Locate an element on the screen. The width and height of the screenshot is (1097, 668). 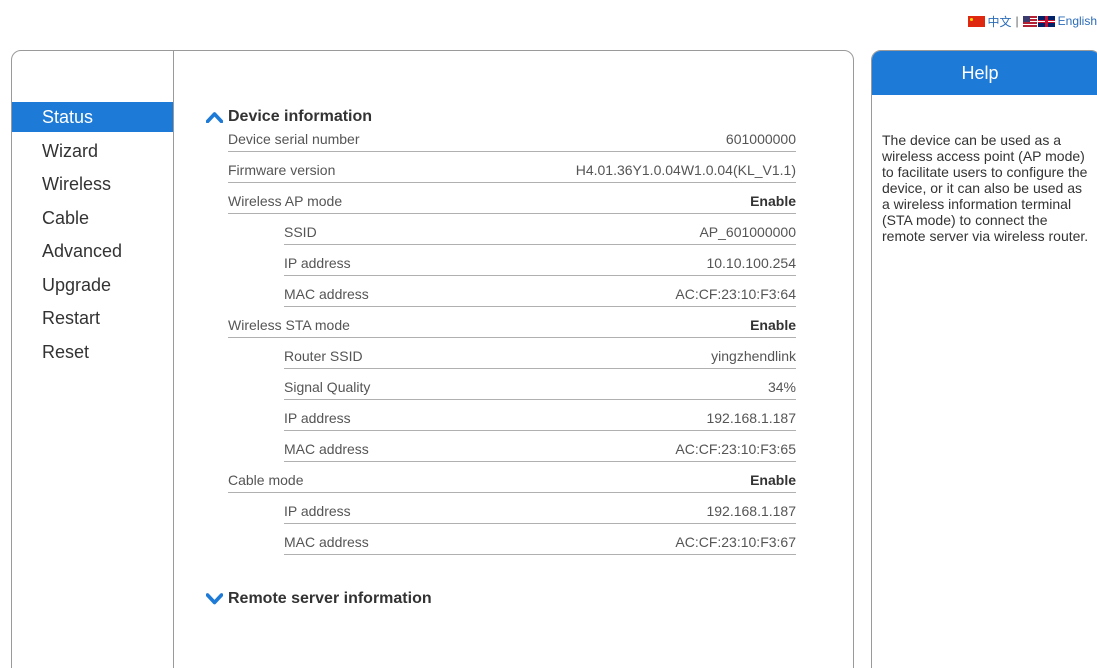
nav-item-upgrade: Upgrade is located at coordinates (92, 287).